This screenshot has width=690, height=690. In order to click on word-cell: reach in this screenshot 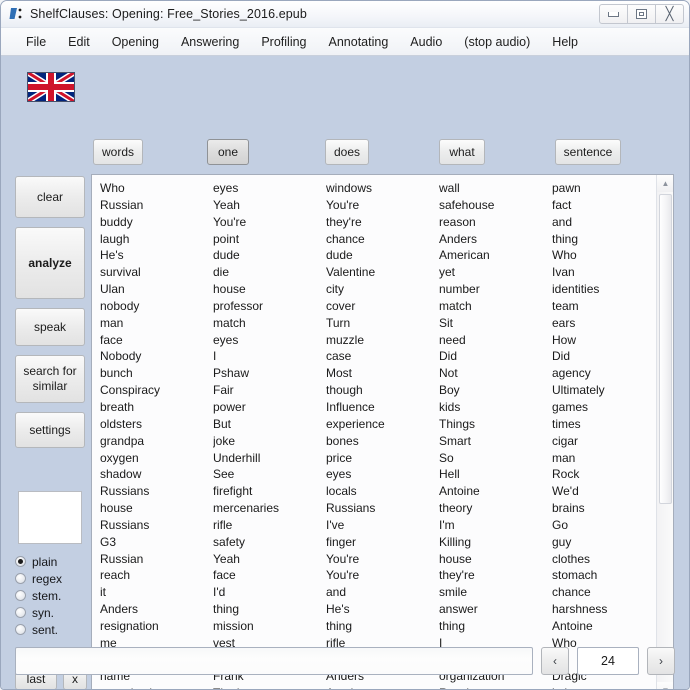, I will do `click(152, 575)`.